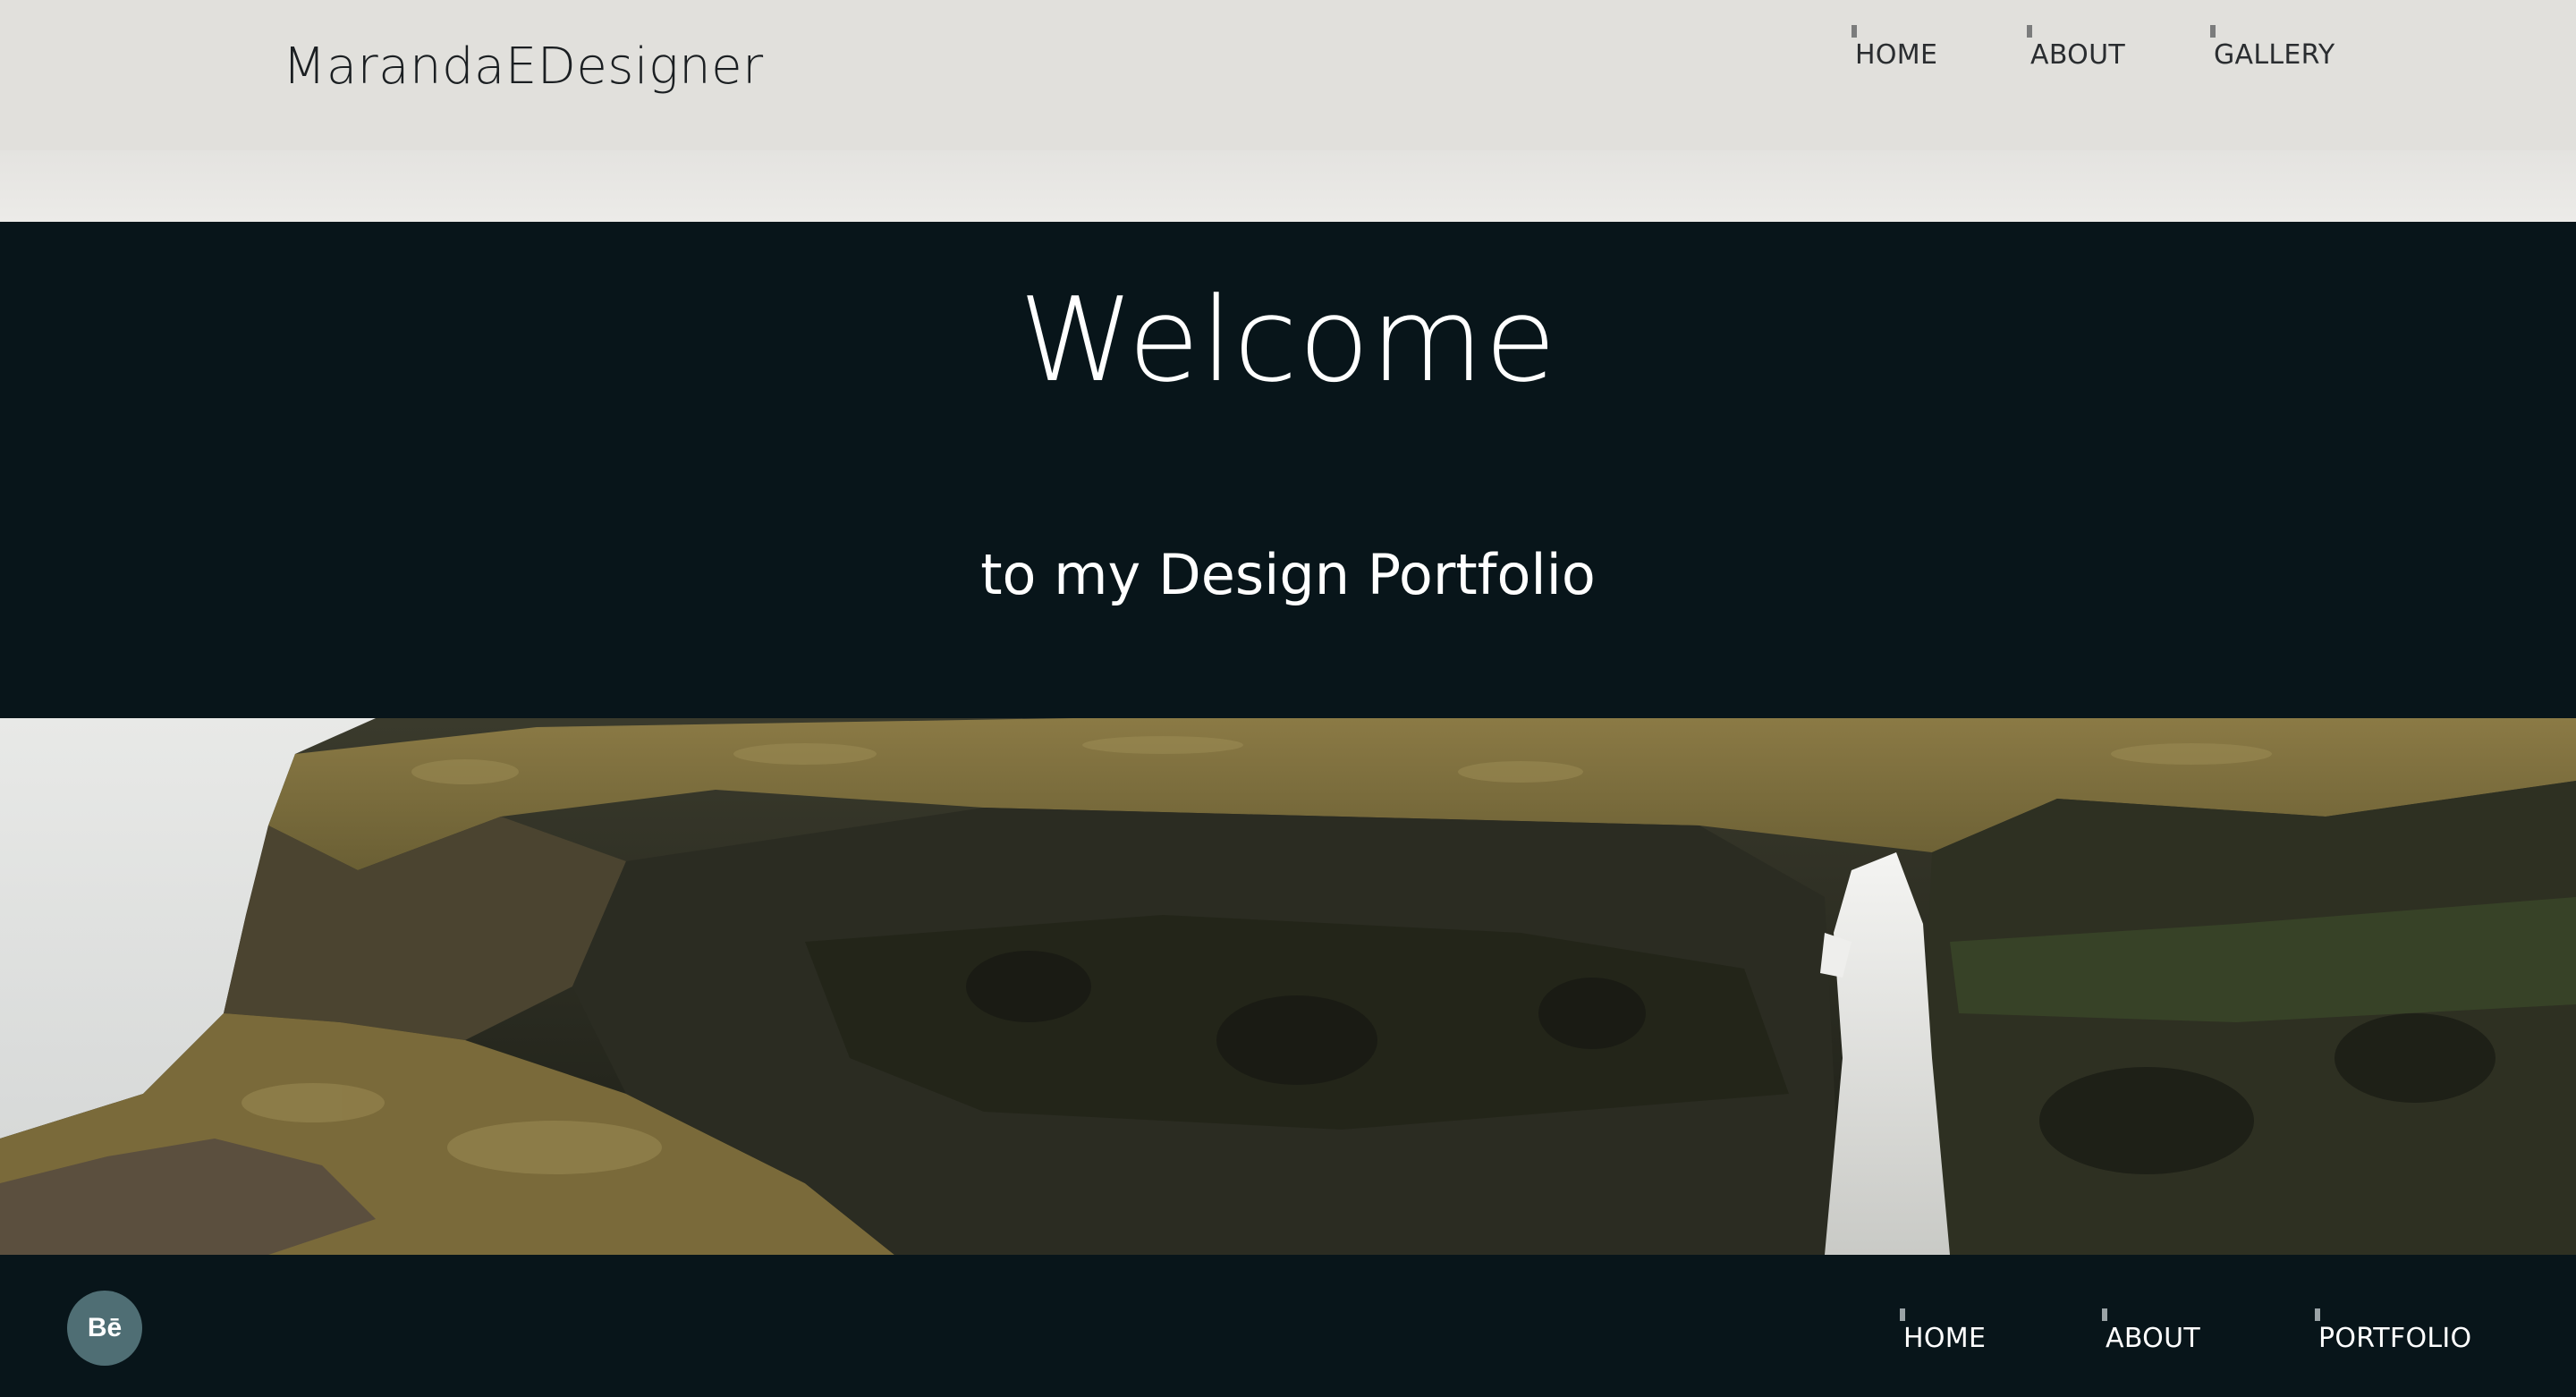 The image size is (2576, 1397). Describe the element at coordinates (1288, 340) in the screenshot. I see `hero-title: Welcome` at that location.